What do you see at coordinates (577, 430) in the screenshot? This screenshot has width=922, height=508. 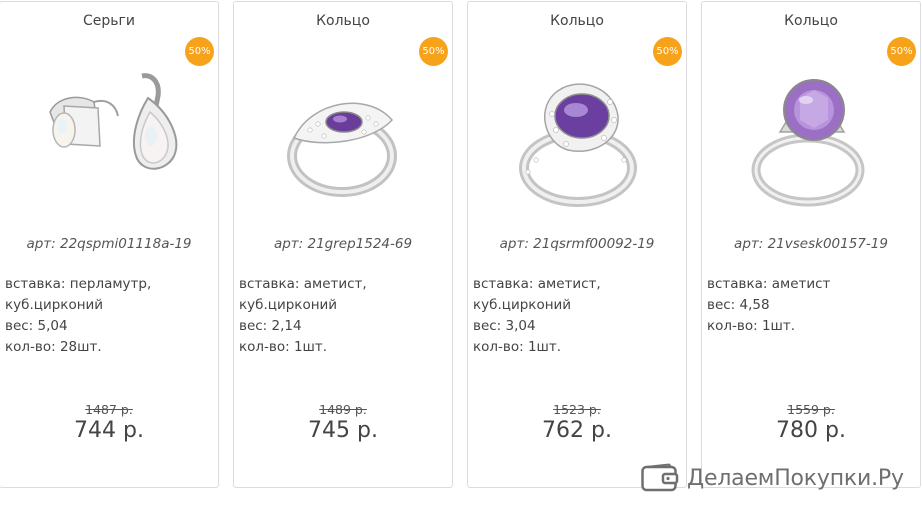 I see `sale-price: 762 р.` at bounding box center [577, 430].